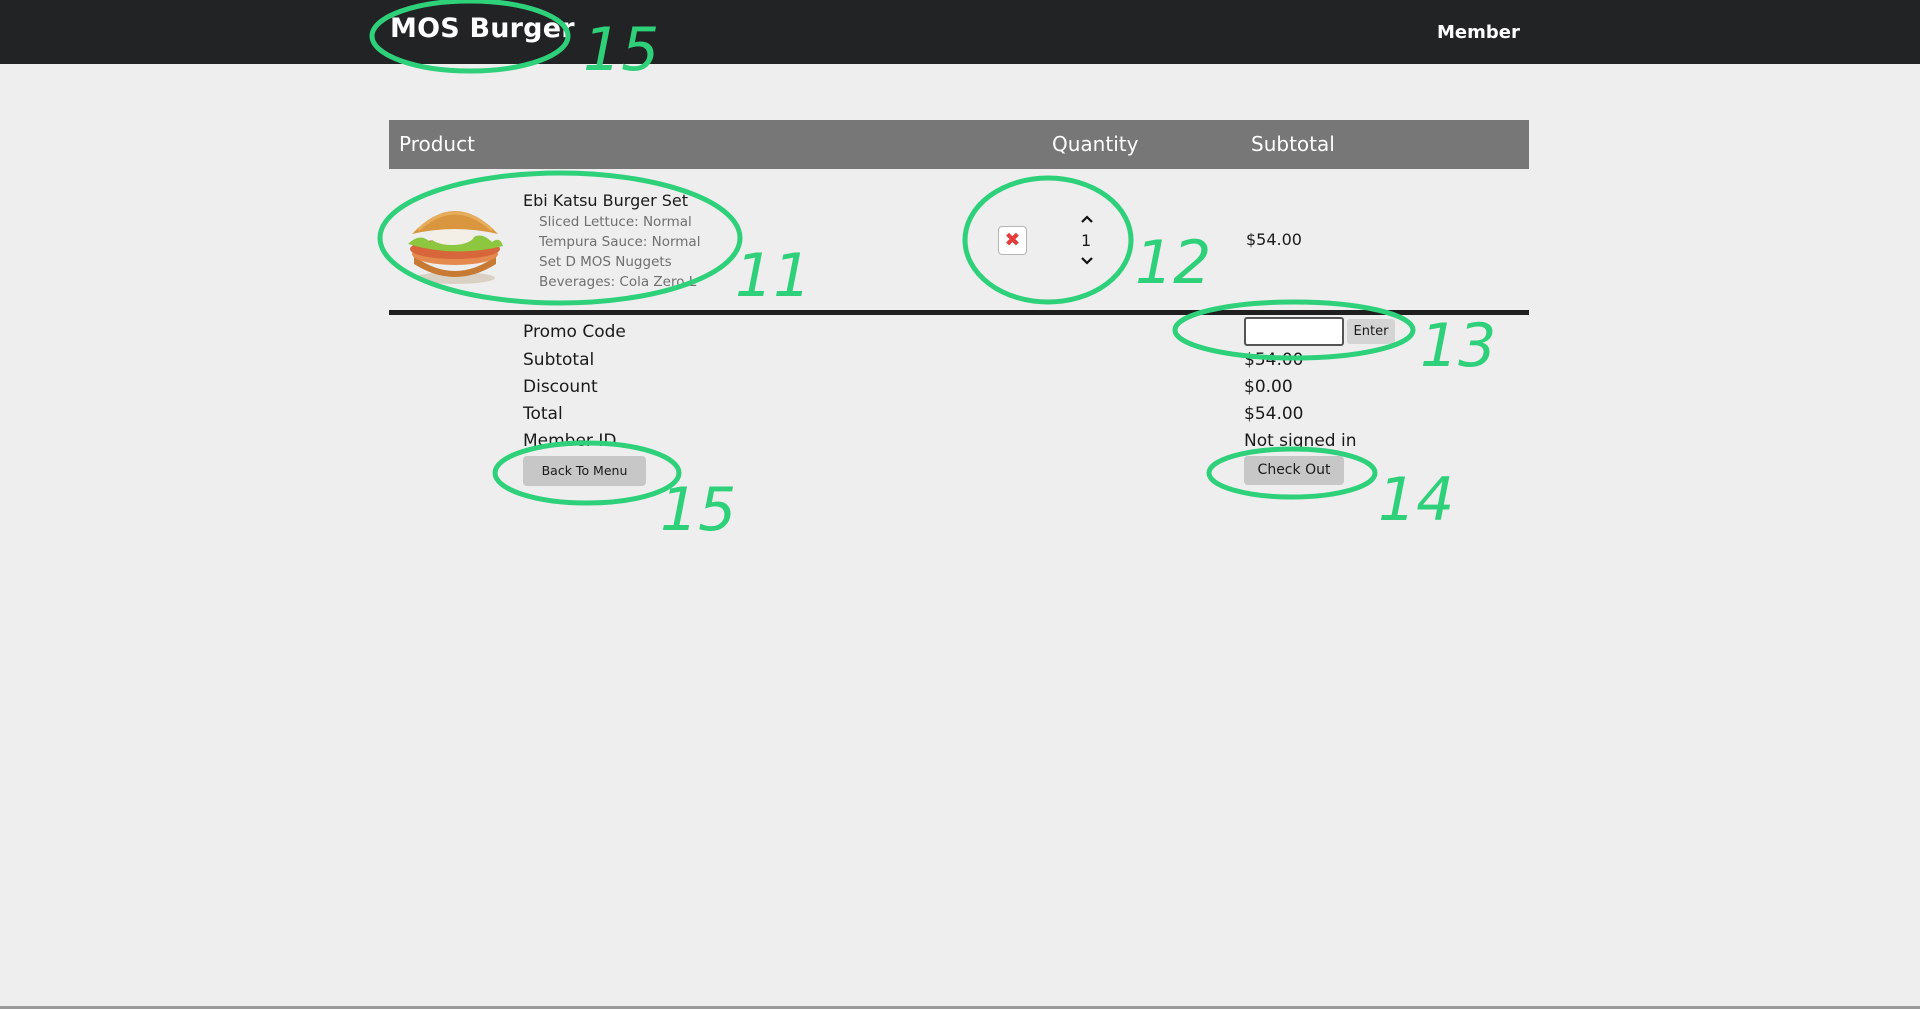 This screenshot has width=1920, height=1009. Describe the element at coordinates (1293, 144) in the screenshot. I see `subtotal-column-header: Subtotal` at that location.